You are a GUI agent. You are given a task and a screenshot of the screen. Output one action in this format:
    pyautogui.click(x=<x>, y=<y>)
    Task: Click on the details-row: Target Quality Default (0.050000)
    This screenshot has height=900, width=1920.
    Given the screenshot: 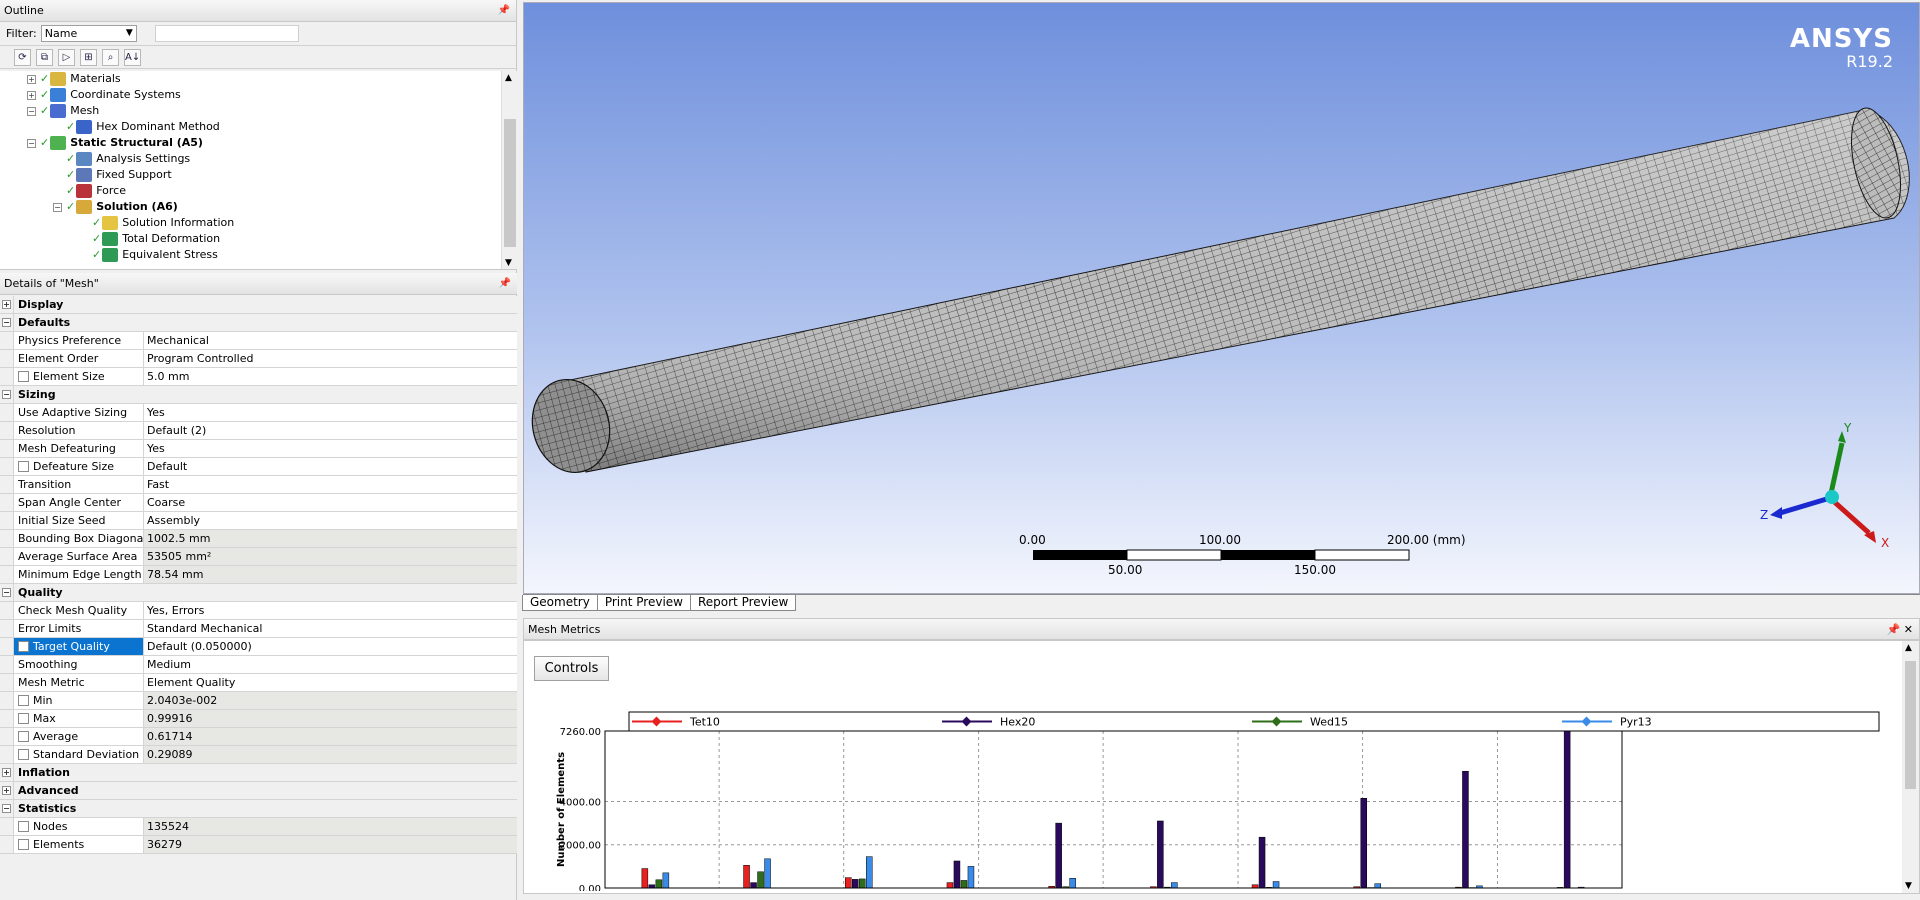 What is the action you would take?
    pyautogui.click(x=258, y=647)
    